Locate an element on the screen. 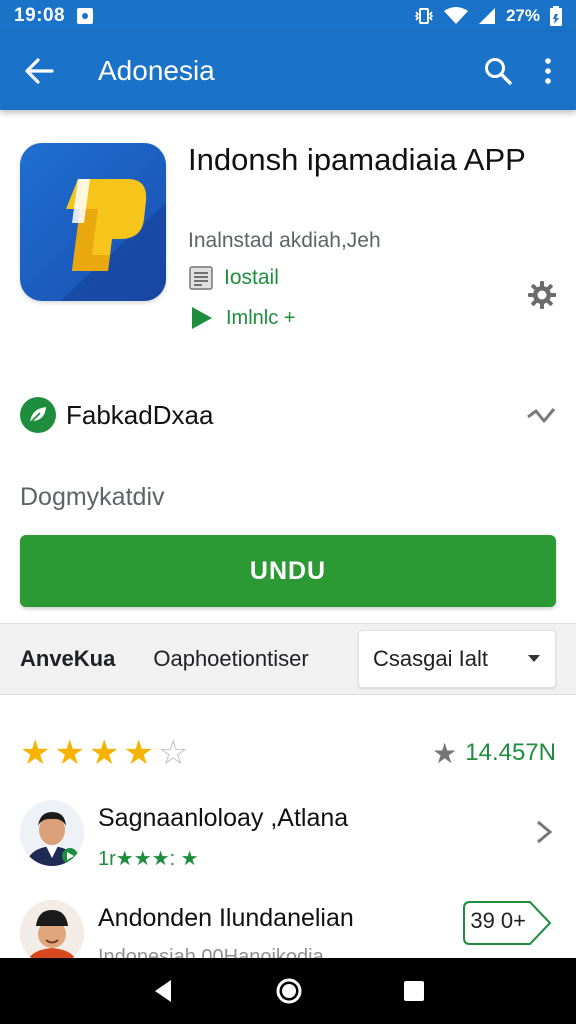  app-name: Indonsh ipamadiaia APP is located at coordinates (357, 159).